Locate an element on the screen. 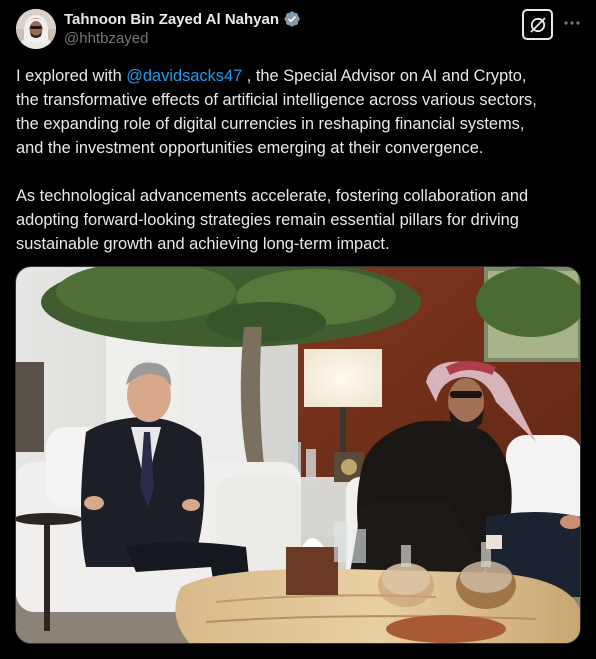  avatar-portrait-icon is located at coordinates (36, 29).